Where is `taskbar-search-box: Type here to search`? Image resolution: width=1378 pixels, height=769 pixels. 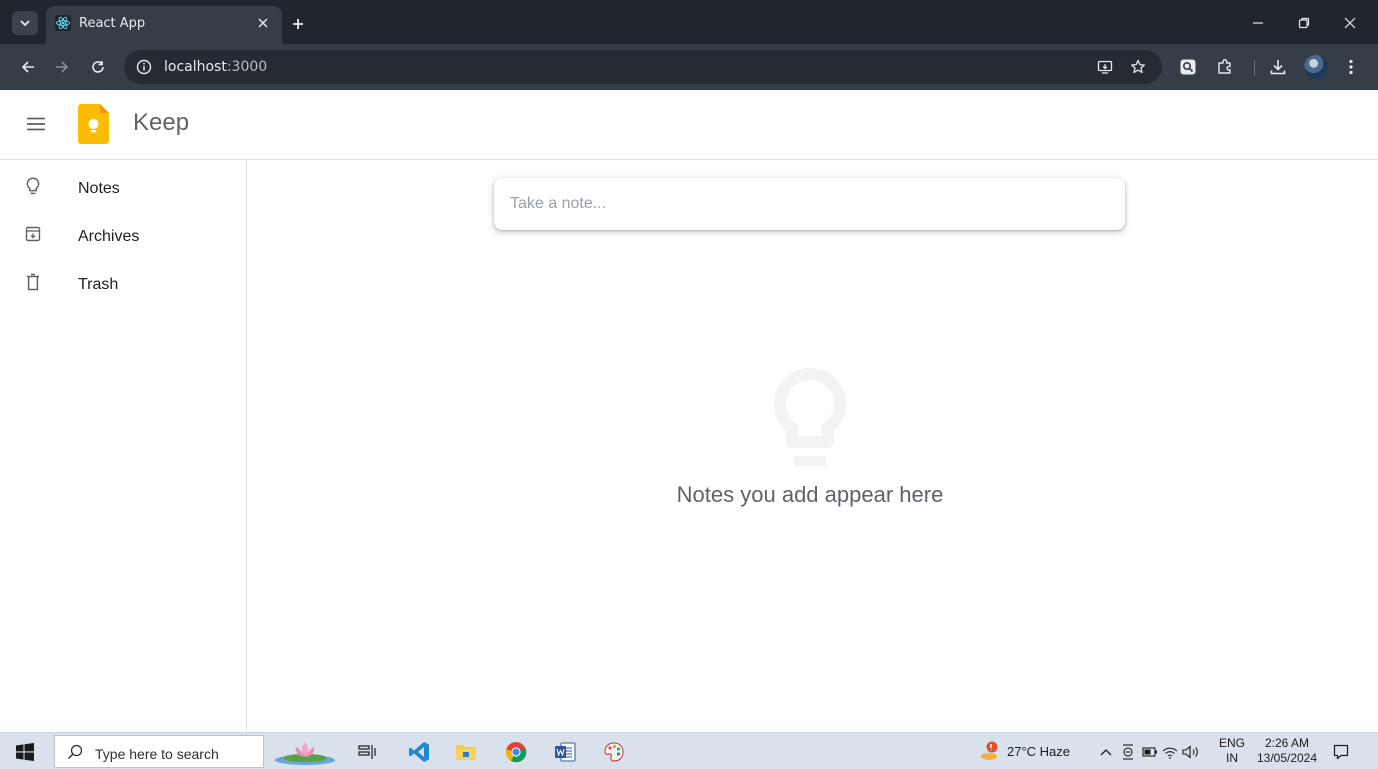 taskbar-search-box: Type here to search is located at coordinates (159, 751).